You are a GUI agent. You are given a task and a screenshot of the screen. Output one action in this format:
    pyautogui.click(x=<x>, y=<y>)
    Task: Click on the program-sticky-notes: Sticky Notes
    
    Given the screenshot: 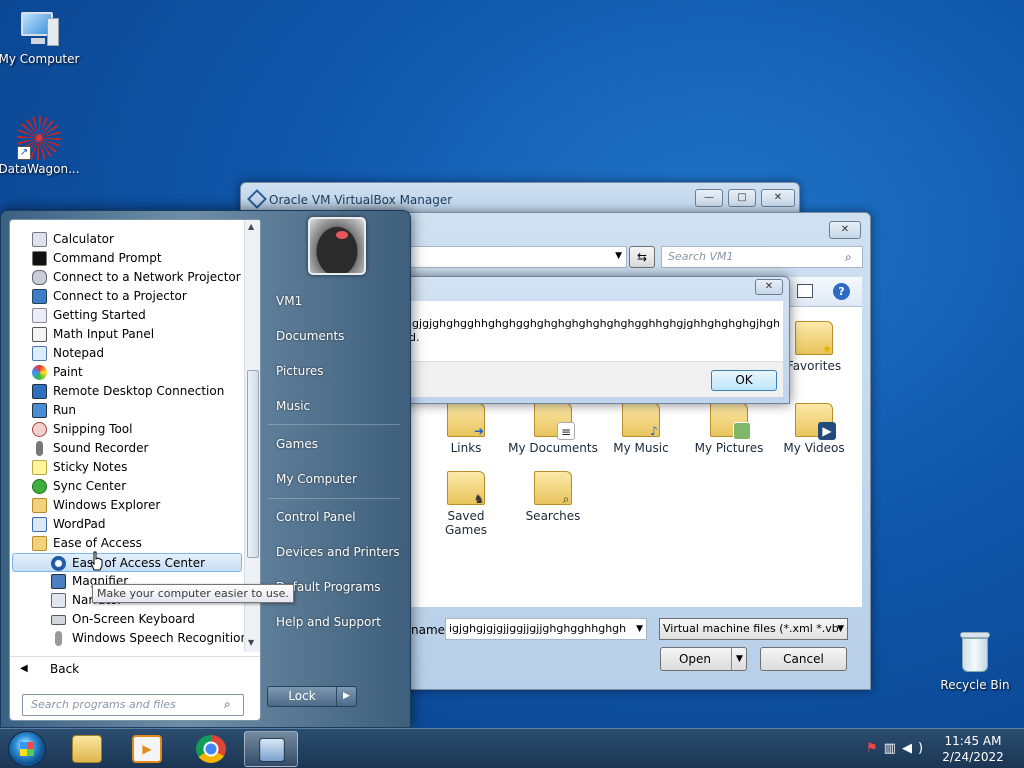 What is the action you would take?
    pyautogui.click(x=127, y=467)
    